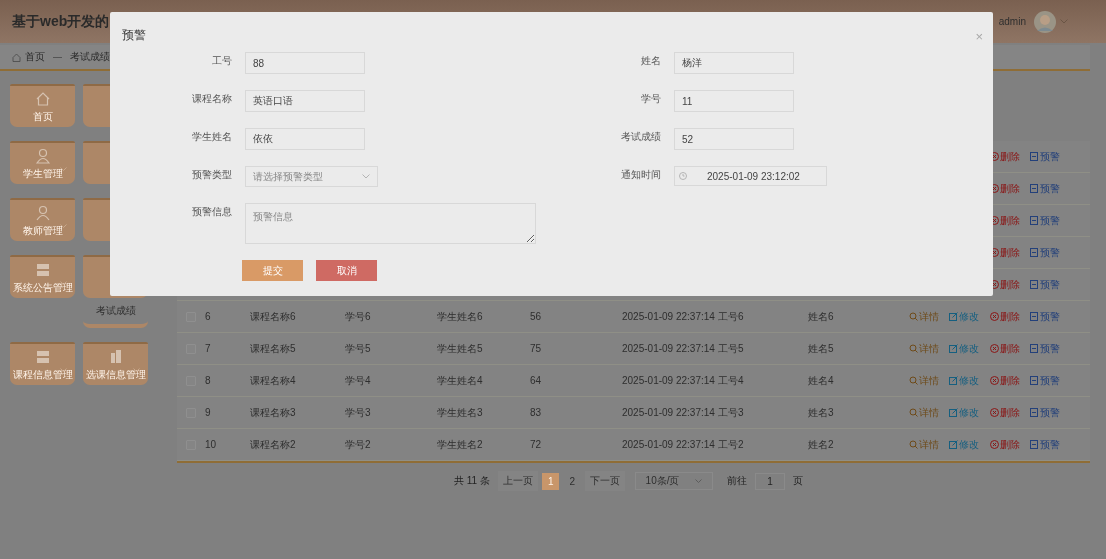 The width and height of the screenshot is (1106, 559). What do you see at coordinates (731, 380) in the screenshot?
I see `table-cell: 工号4` at bounding box center [731, 380].